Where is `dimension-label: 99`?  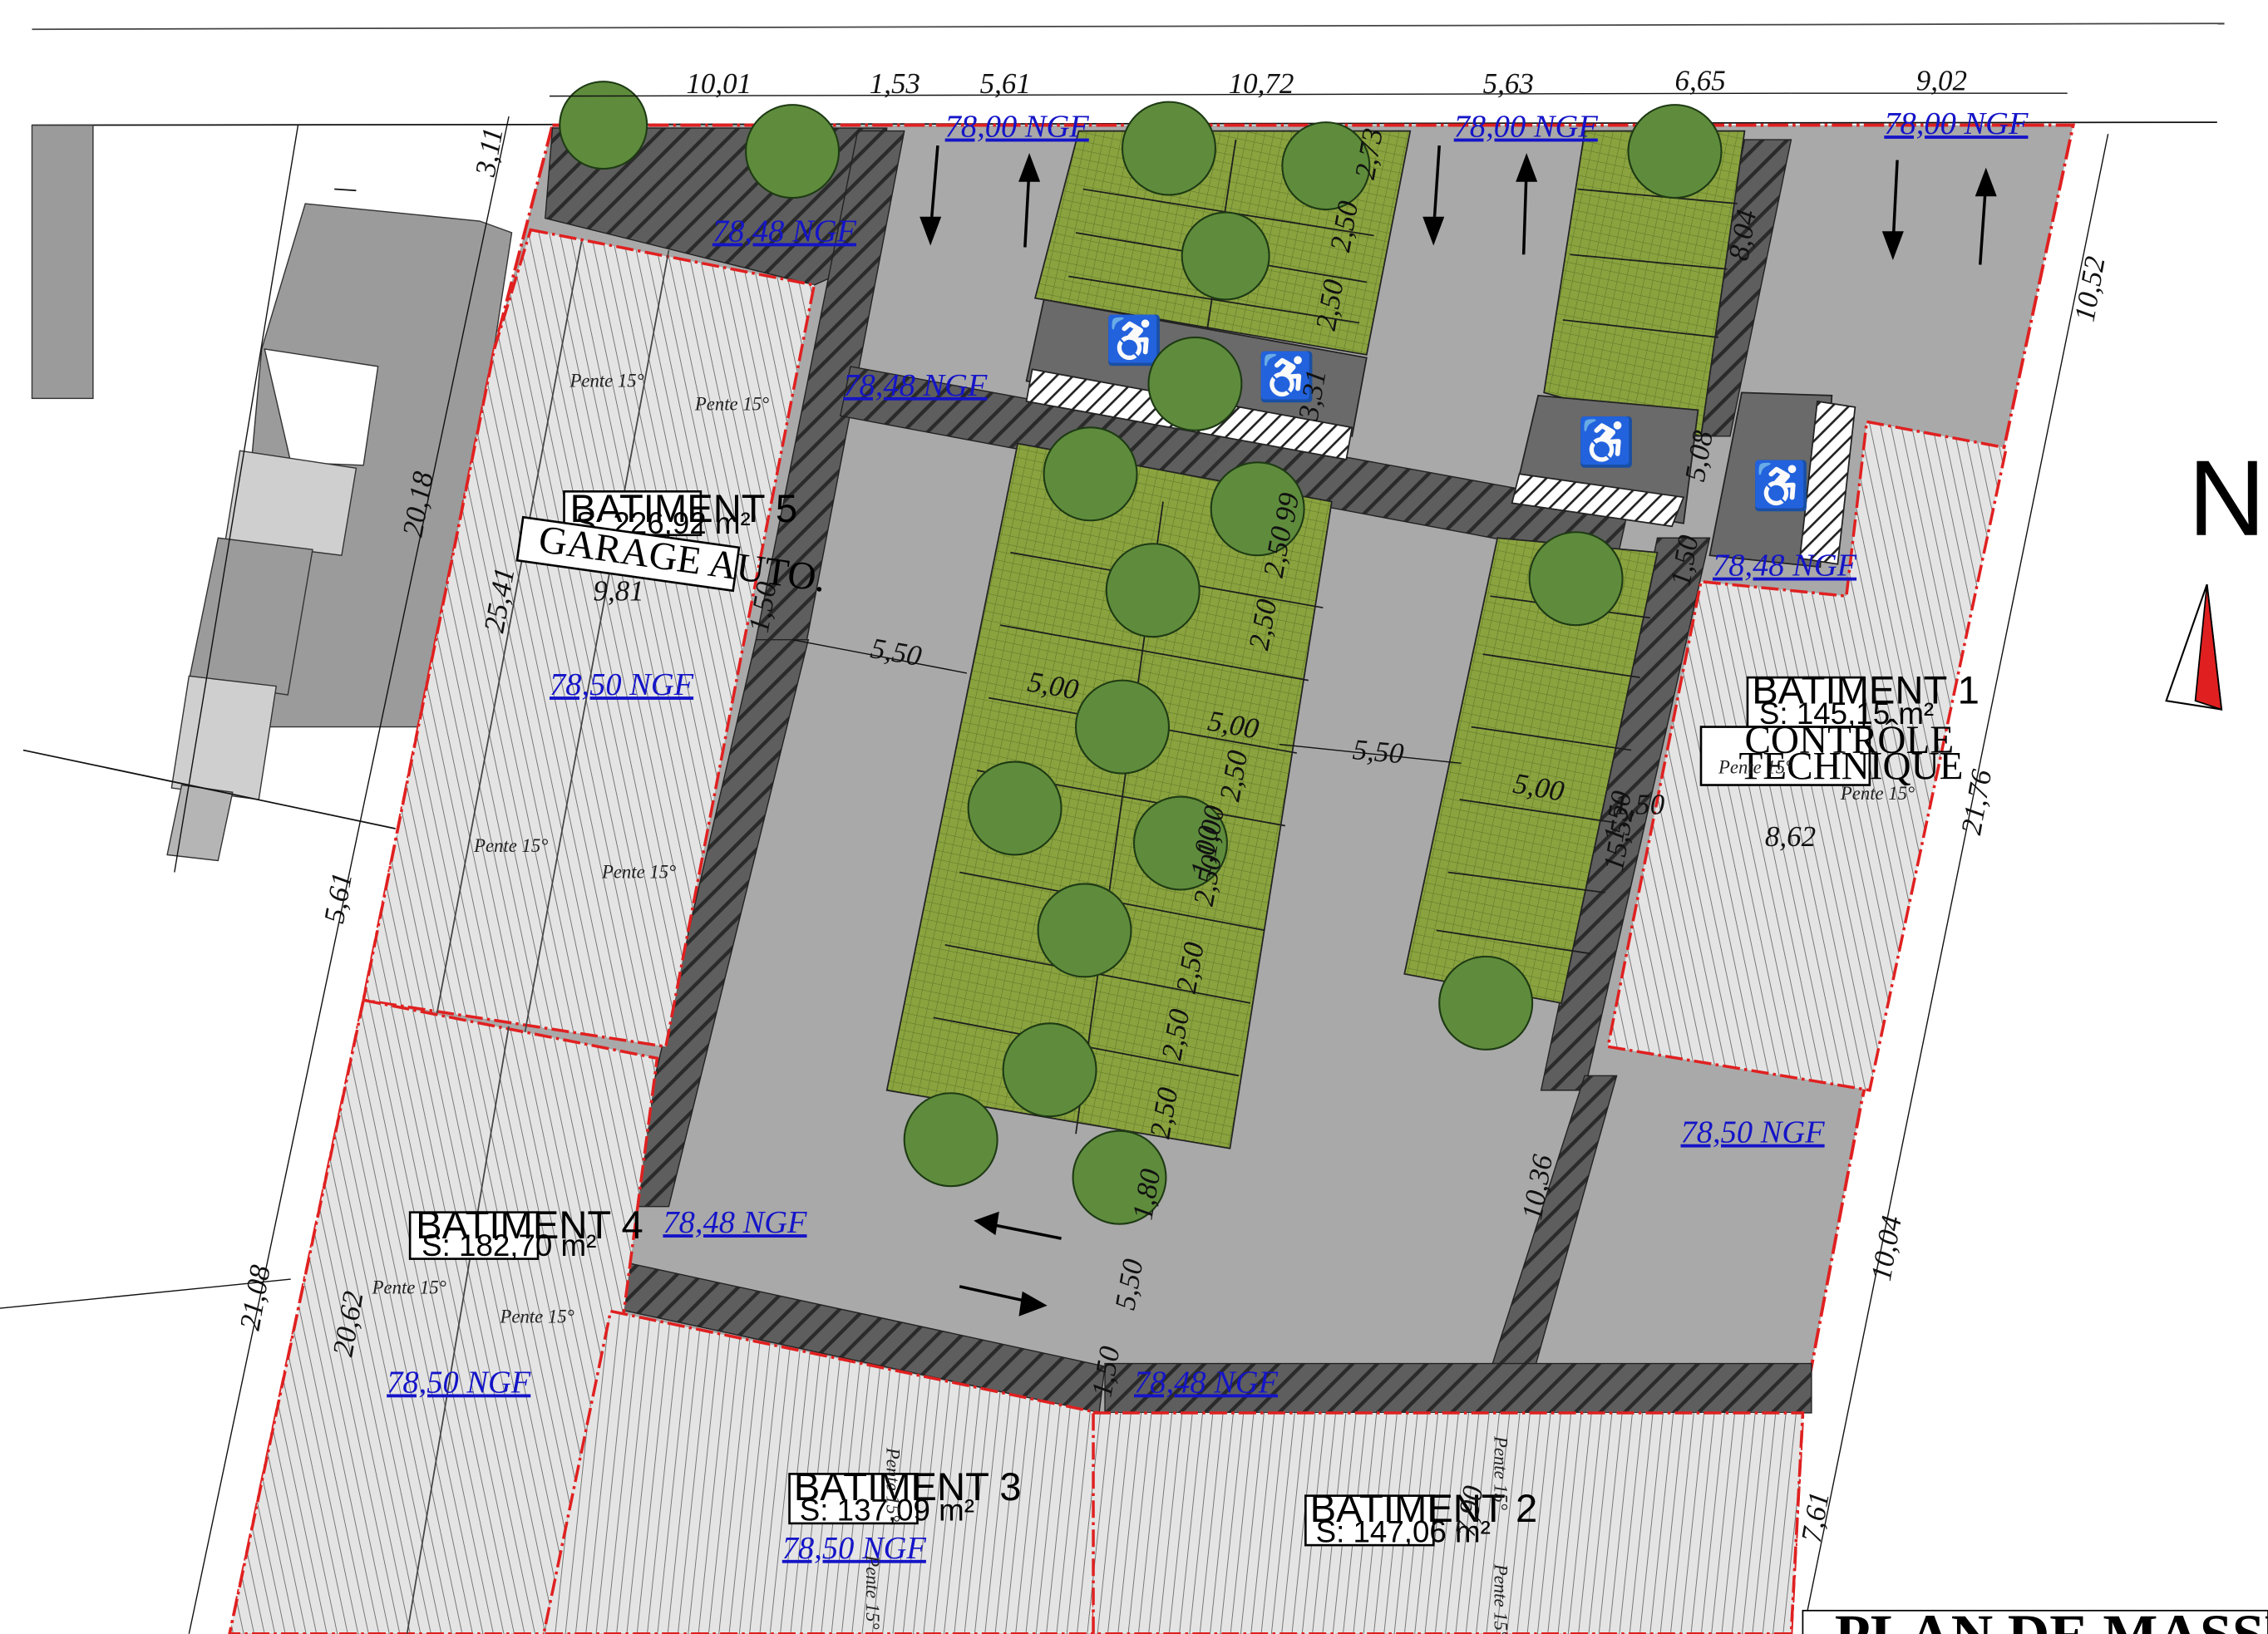
dimension-label: 99 is located at coordinates (1287, 507).